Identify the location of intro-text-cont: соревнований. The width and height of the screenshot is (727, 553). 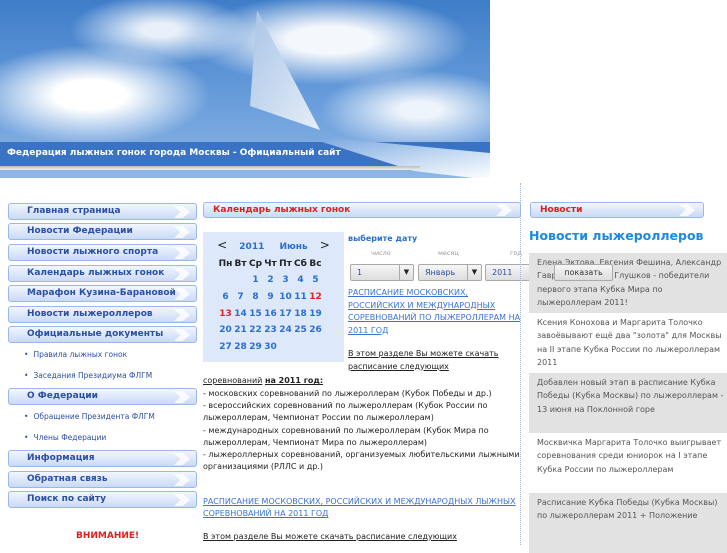
(233, 380).